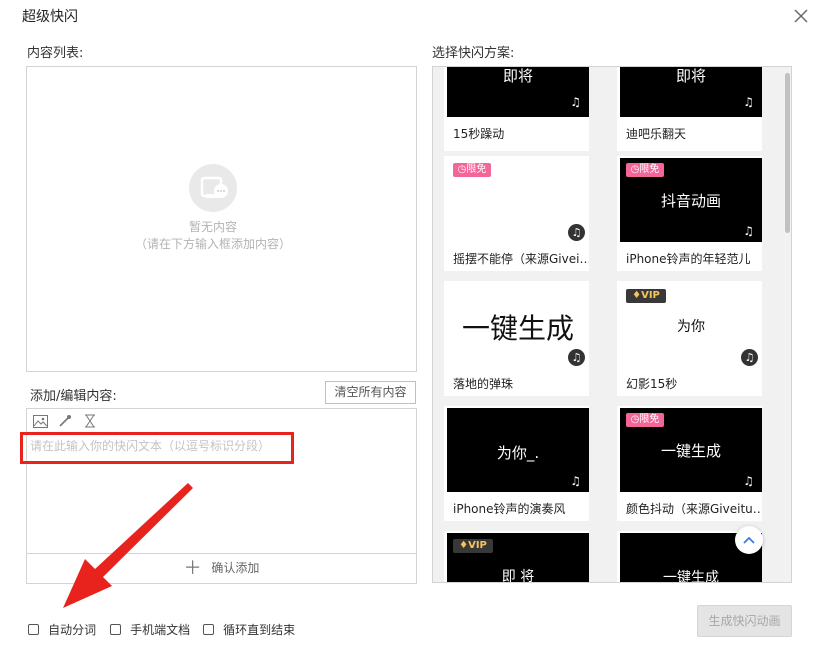 The image size is (822, 656). I want to click on scheme-card: 为你_. ♫ iPhone铃声的演奏风, so click(516, 463).